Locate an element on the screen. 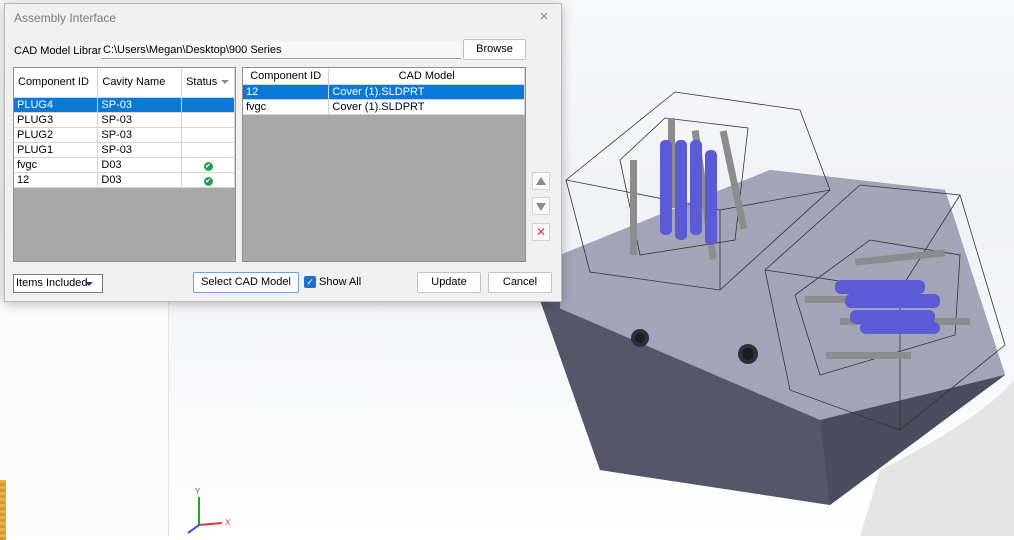  select-cad-model-button: Select CAD Model is located at coordinates (246, 282).